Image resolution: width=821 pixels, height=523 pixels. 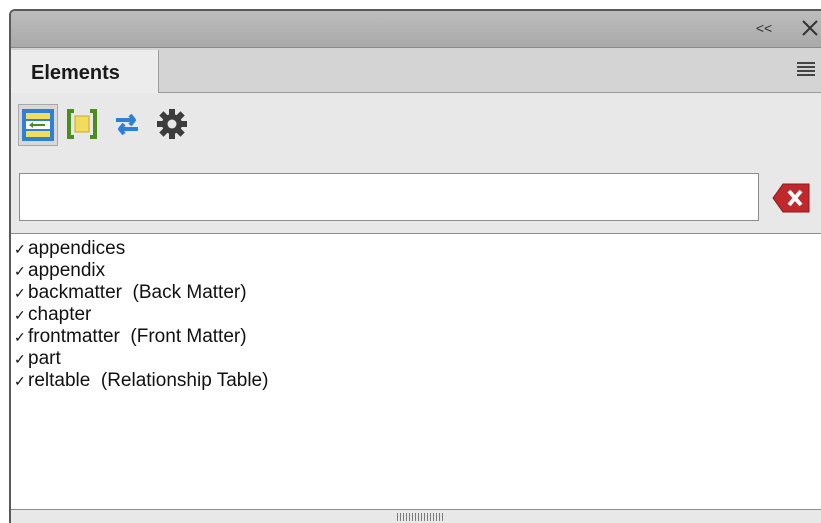 I want to click on element-bracket-button, so click(x=83, y=125).